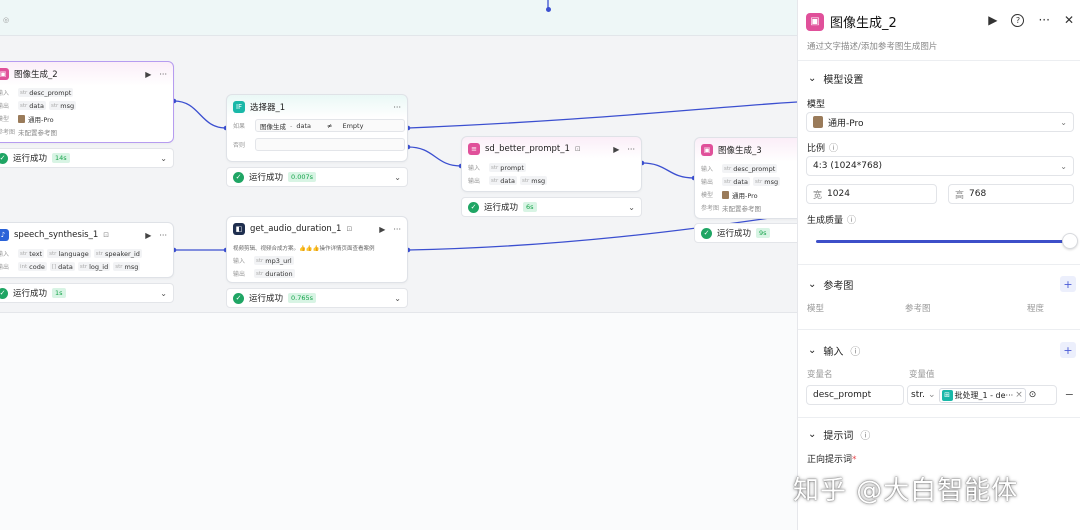  I want to click on var-name-input: desc_prompt, so click(855, 395).